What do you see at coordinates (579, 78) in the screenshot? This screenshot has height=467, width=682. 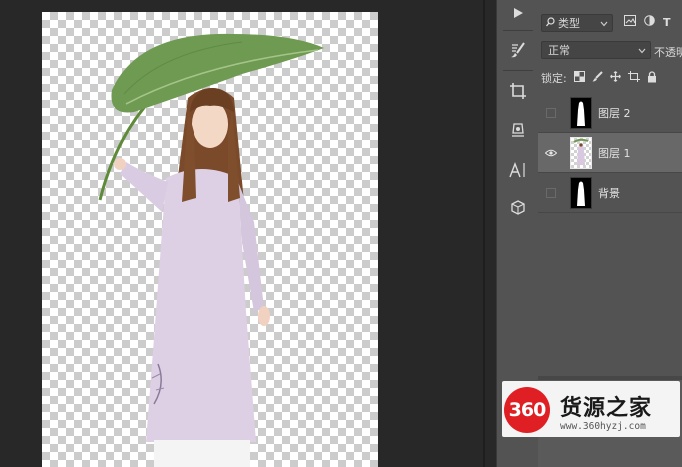 I see `lock-transparent-icon` at bounding box center [579, 78].